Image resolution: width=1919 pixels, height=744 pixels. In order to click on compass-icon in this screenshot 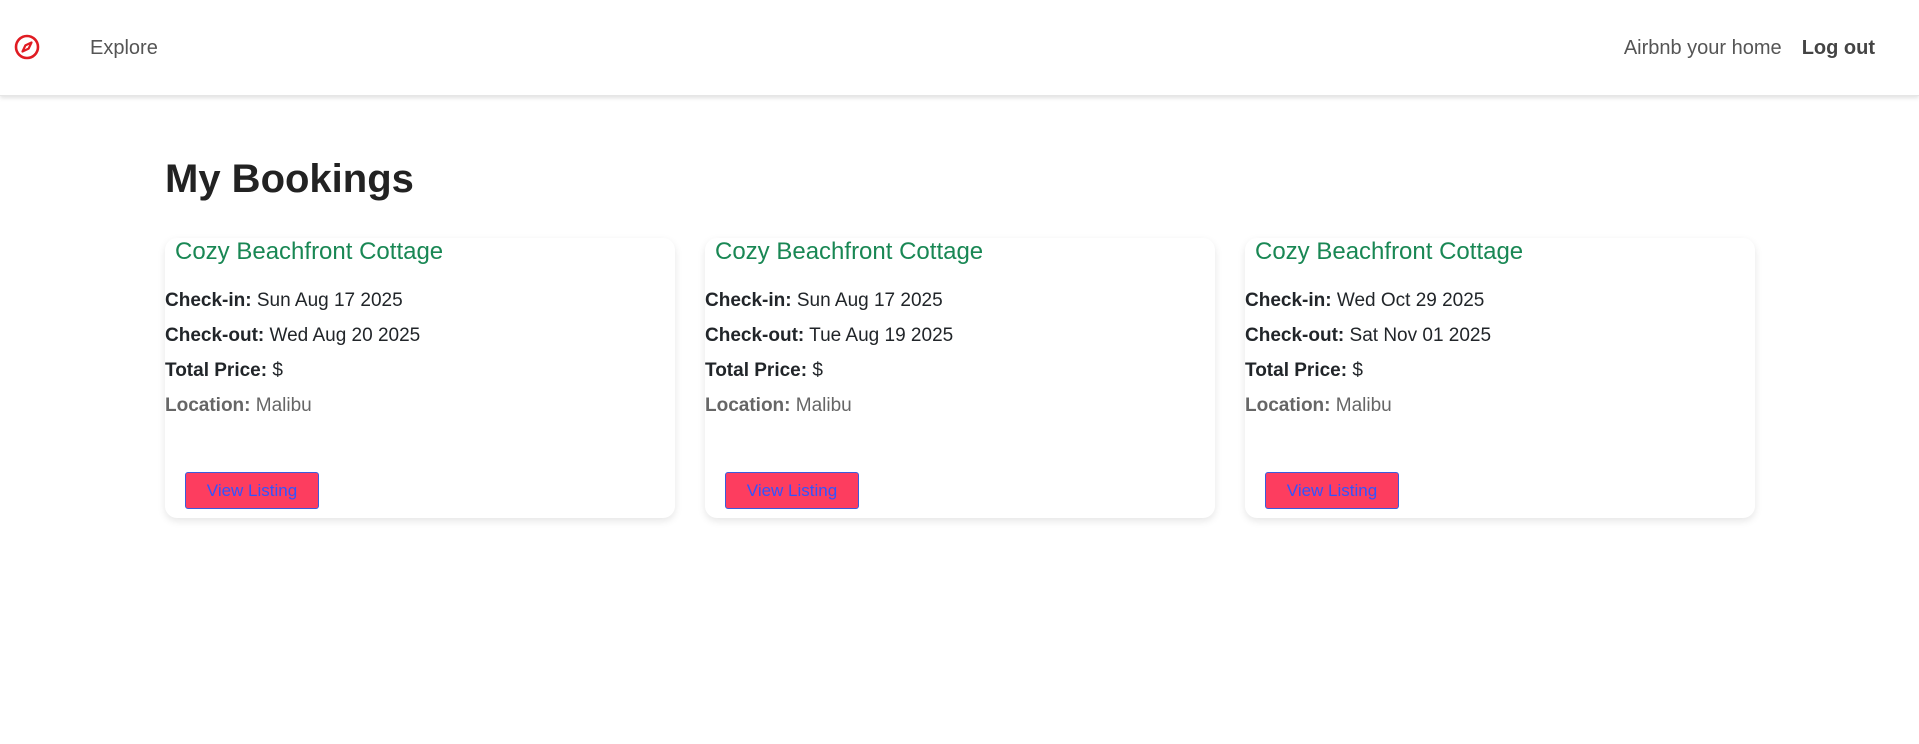, I will do `click(27, 47)`.